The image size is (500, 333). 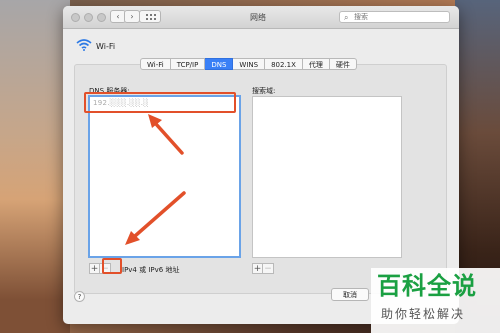 I want to click on minimize-window-button, so click(x=88, y=17).